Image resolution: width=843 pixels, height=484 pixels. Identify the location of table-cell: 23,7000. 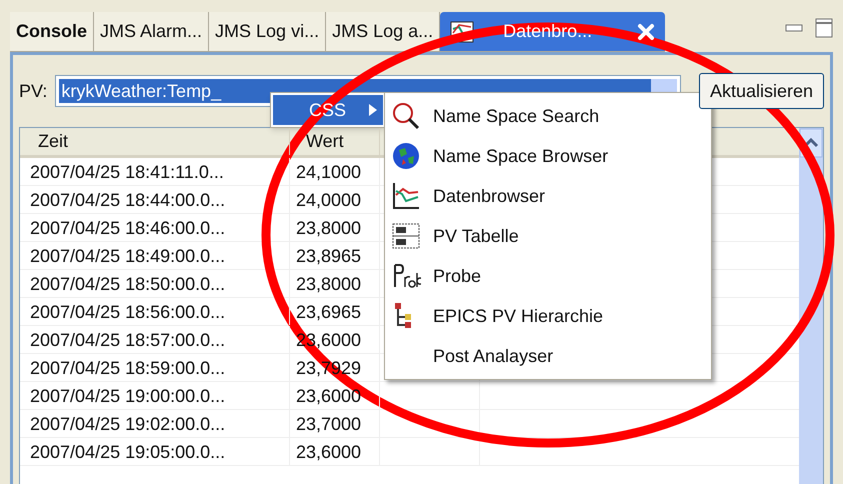
(335, 423).